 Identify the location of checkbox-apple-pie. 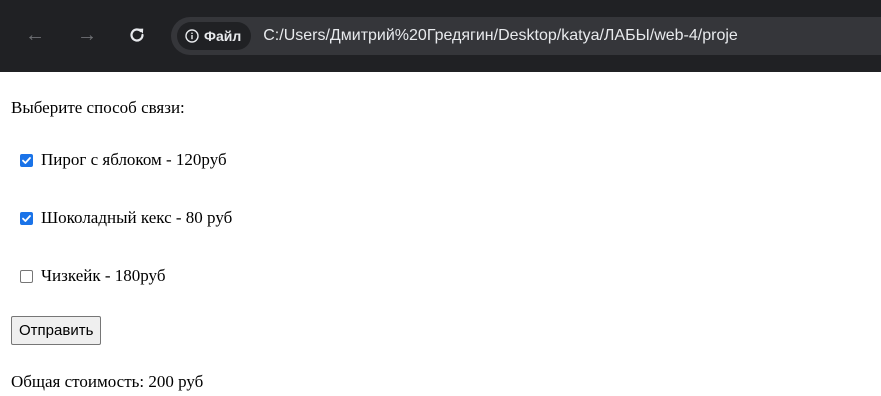
(26, 160).